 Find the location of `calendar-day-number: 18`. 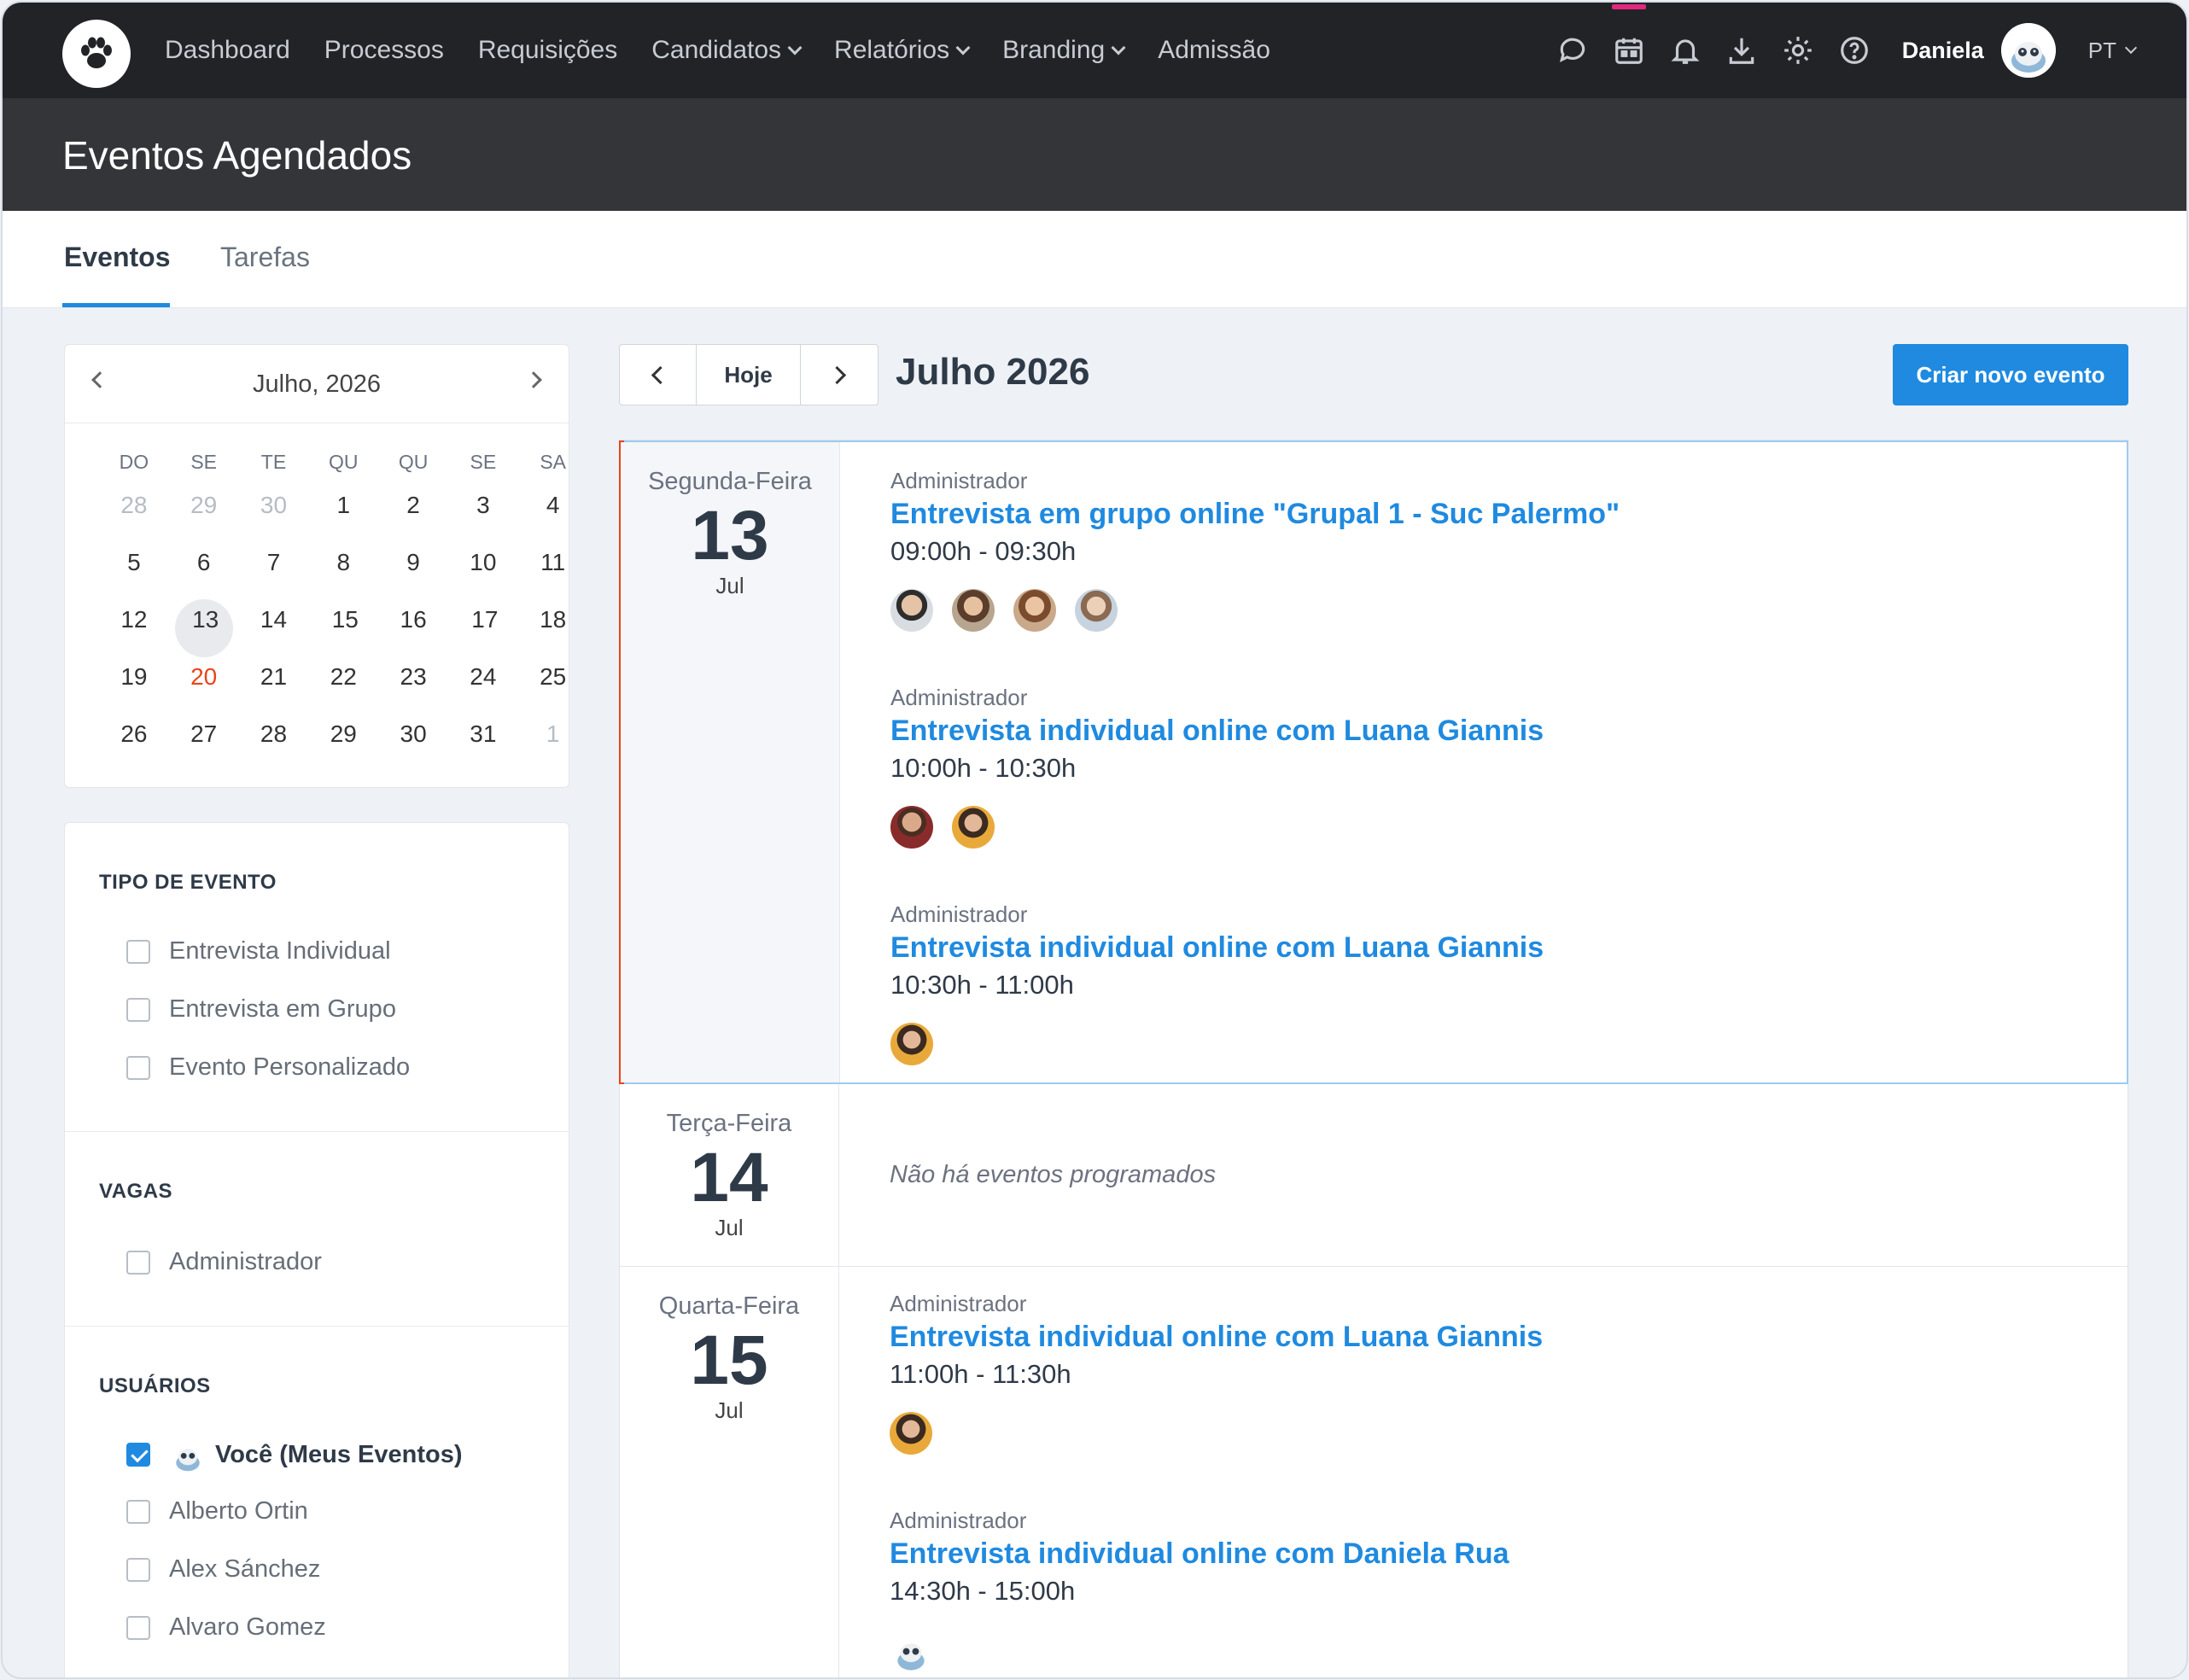

calendar-day-number: 18 is located at coordinates (553, 619).